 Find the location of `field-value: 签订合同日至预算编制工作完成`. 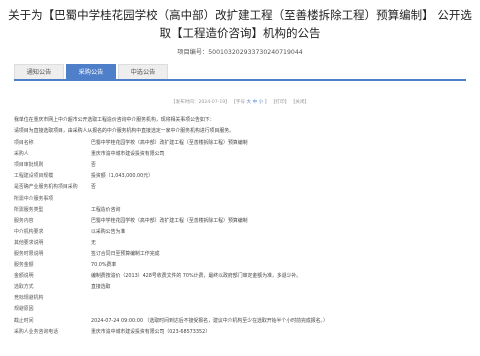

field-value: 签订合同日至预算编制工作完成 is located at coordinates (125, 253).